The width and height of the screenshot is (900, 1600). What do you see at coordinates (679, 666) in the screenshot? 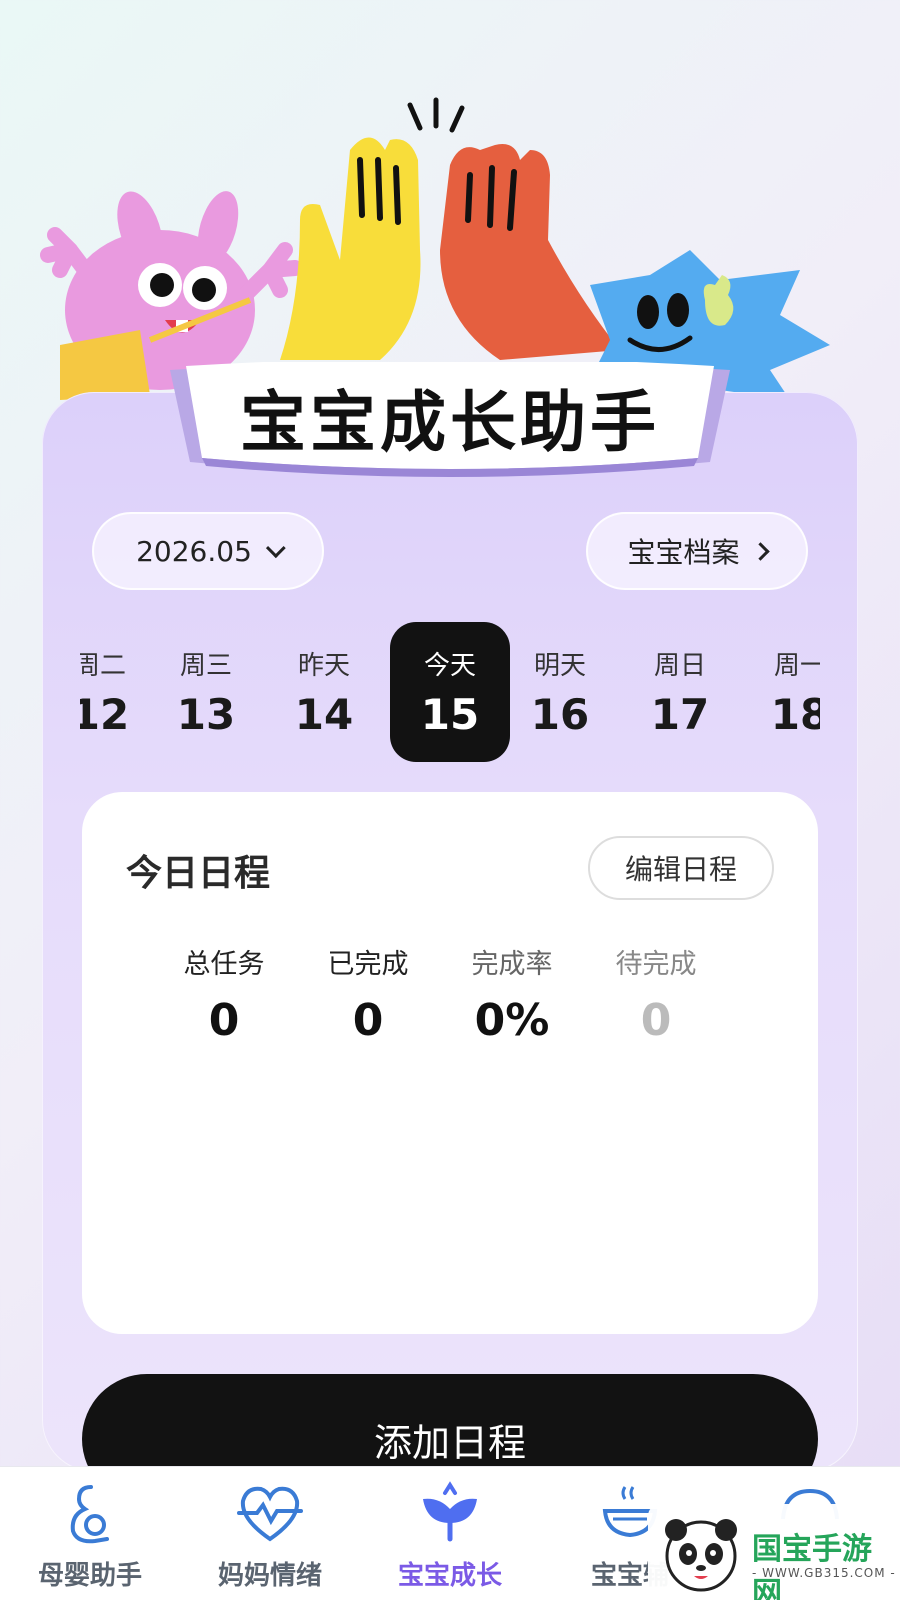
I see `day-weekday: 周日` at bounding box center [679, 666].